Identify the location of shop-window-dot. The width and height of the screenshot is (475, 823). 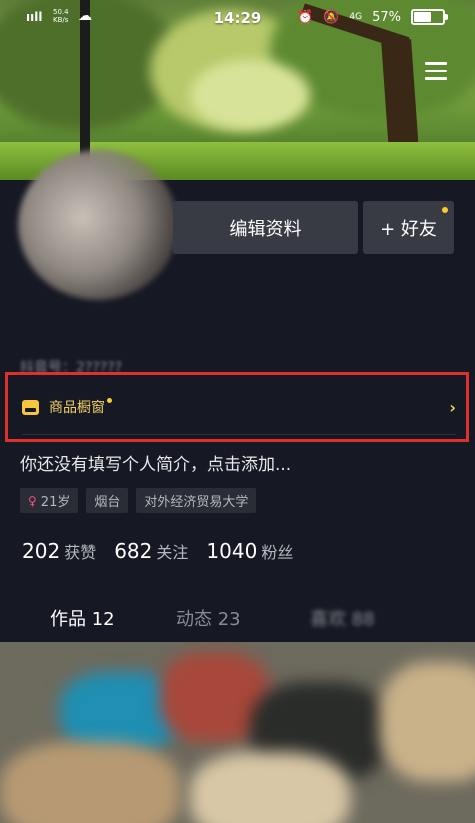
(109, 400).